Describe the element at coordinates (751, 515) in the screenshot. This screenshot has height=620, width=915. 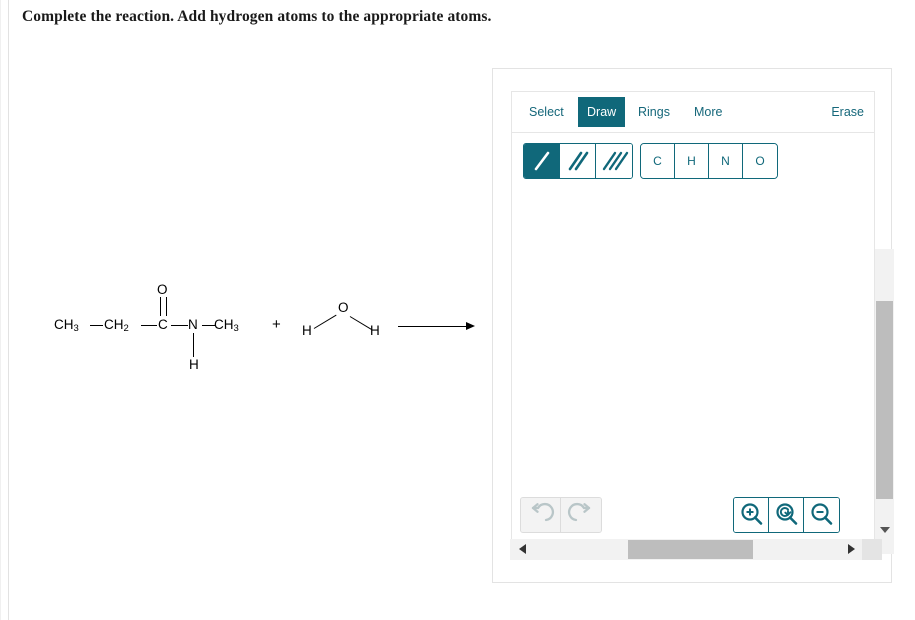
I see `zoom-in-button` at that location.